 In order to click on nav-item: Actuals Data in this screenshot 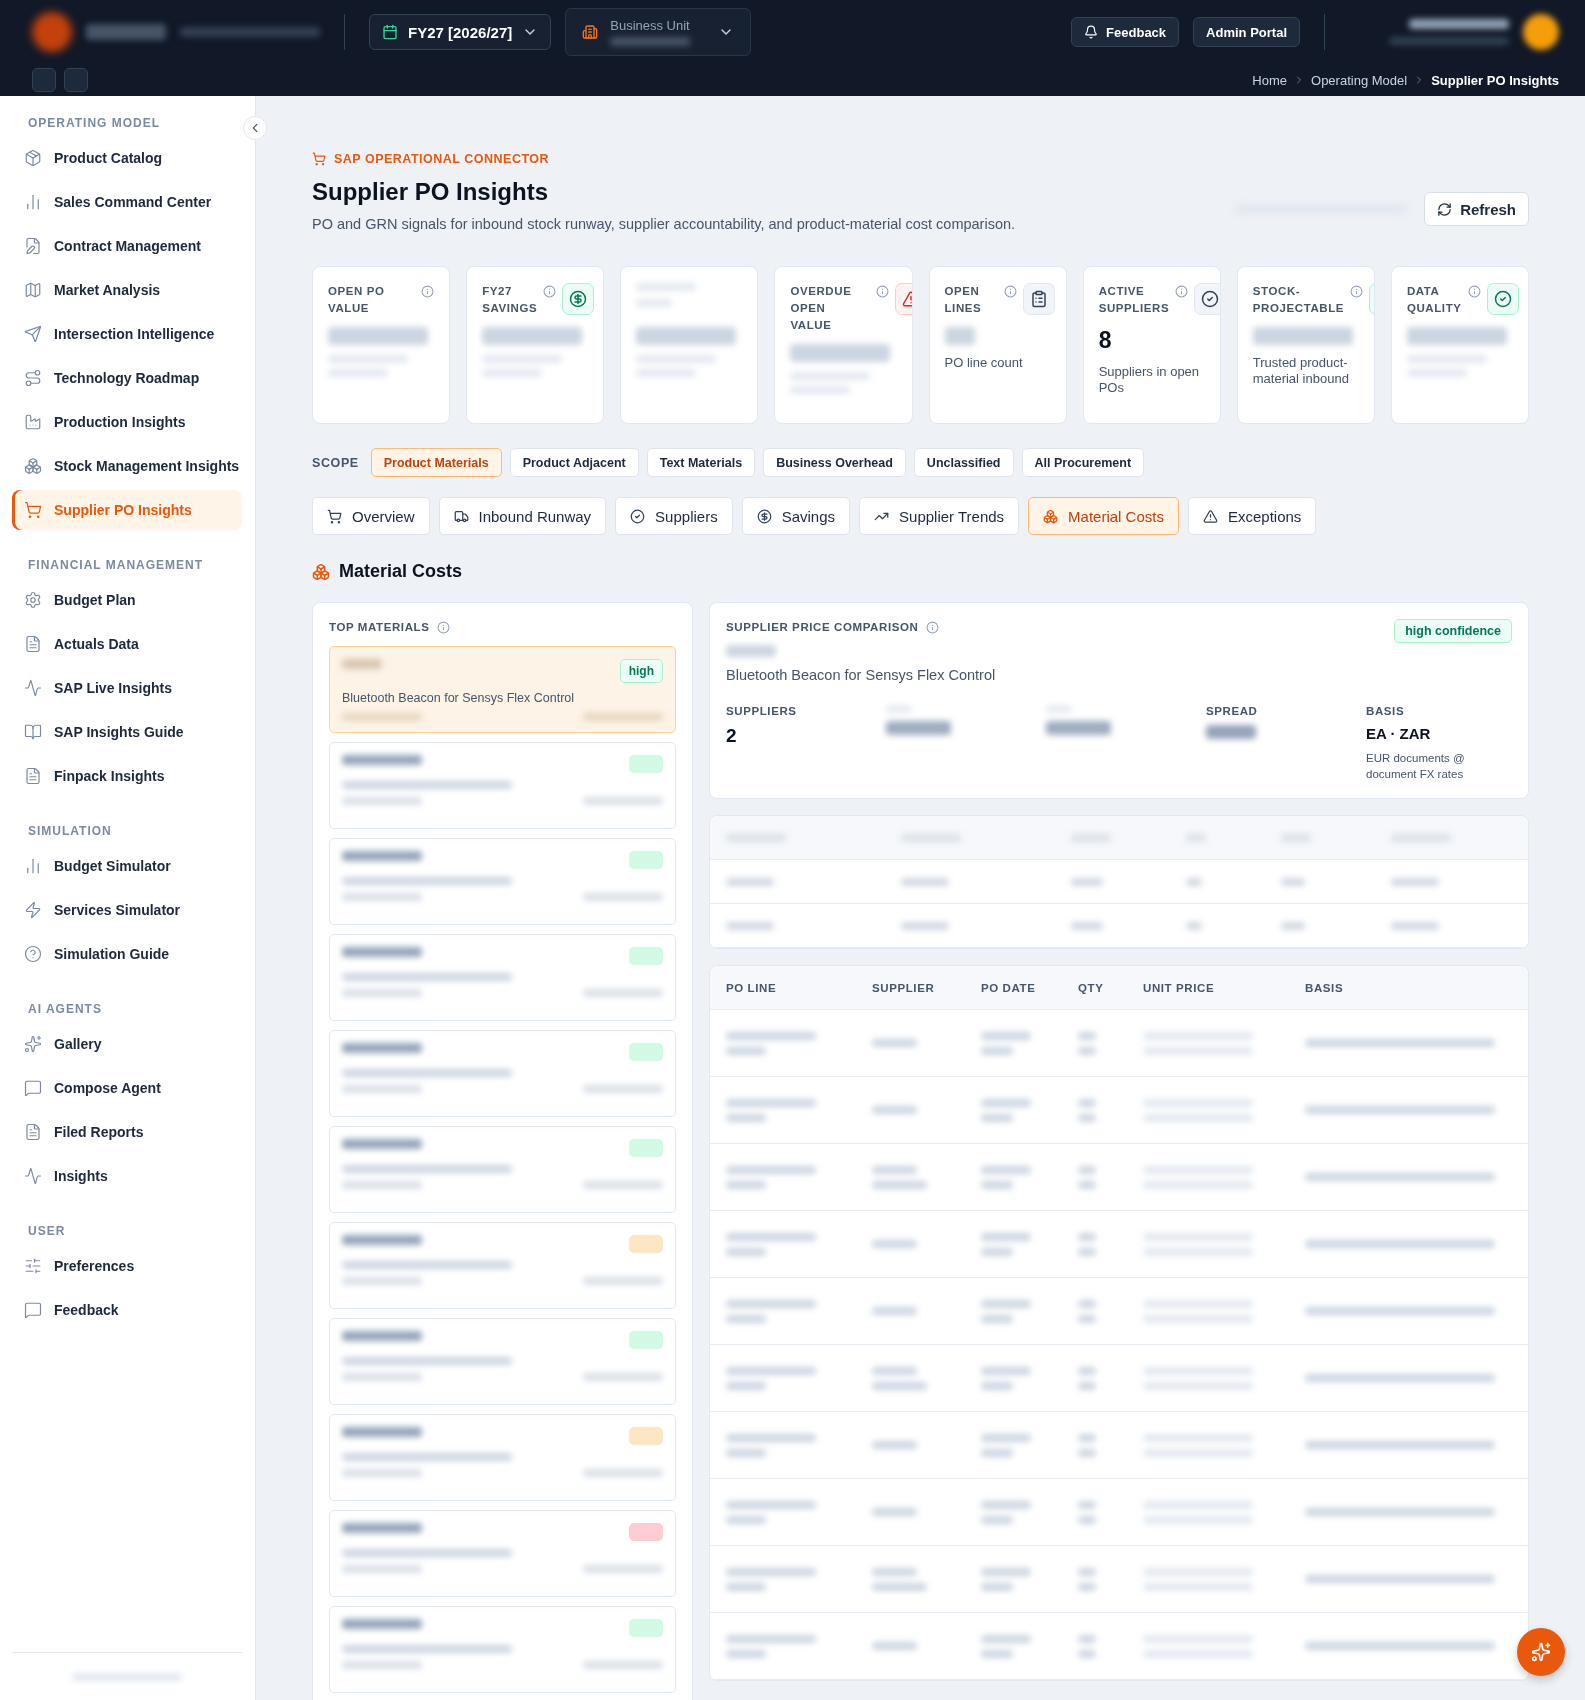, I will do `click(127, 644)`.